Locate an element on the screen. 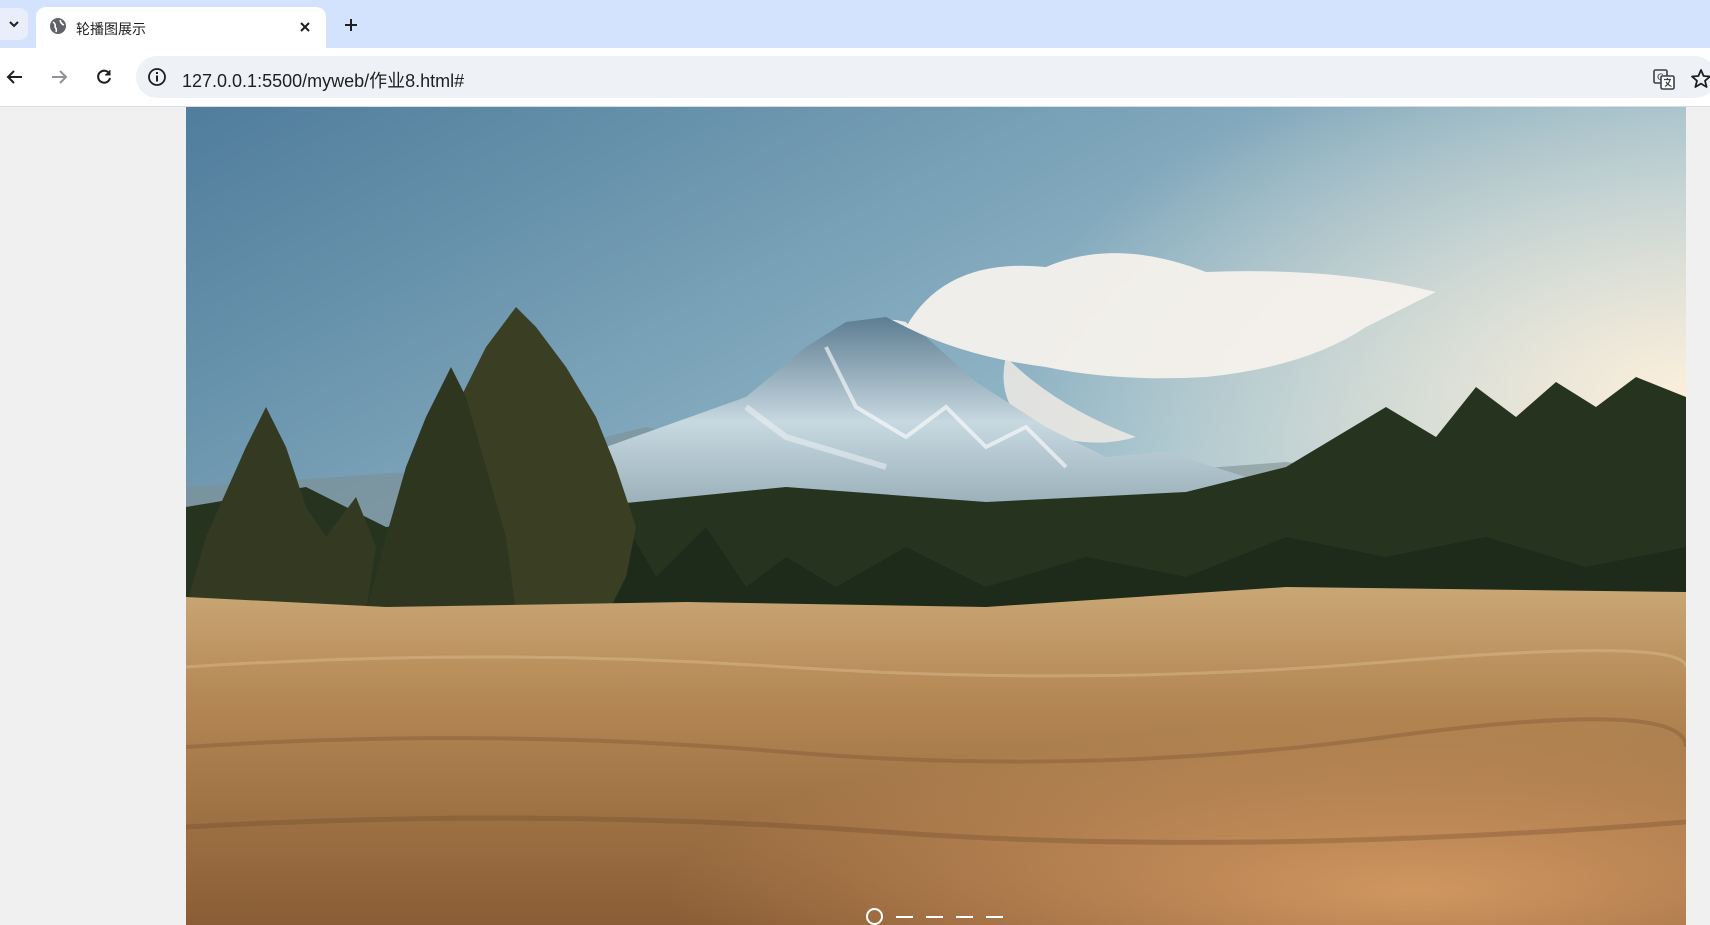  carousel-indicators is located at coordinates (966, 916).